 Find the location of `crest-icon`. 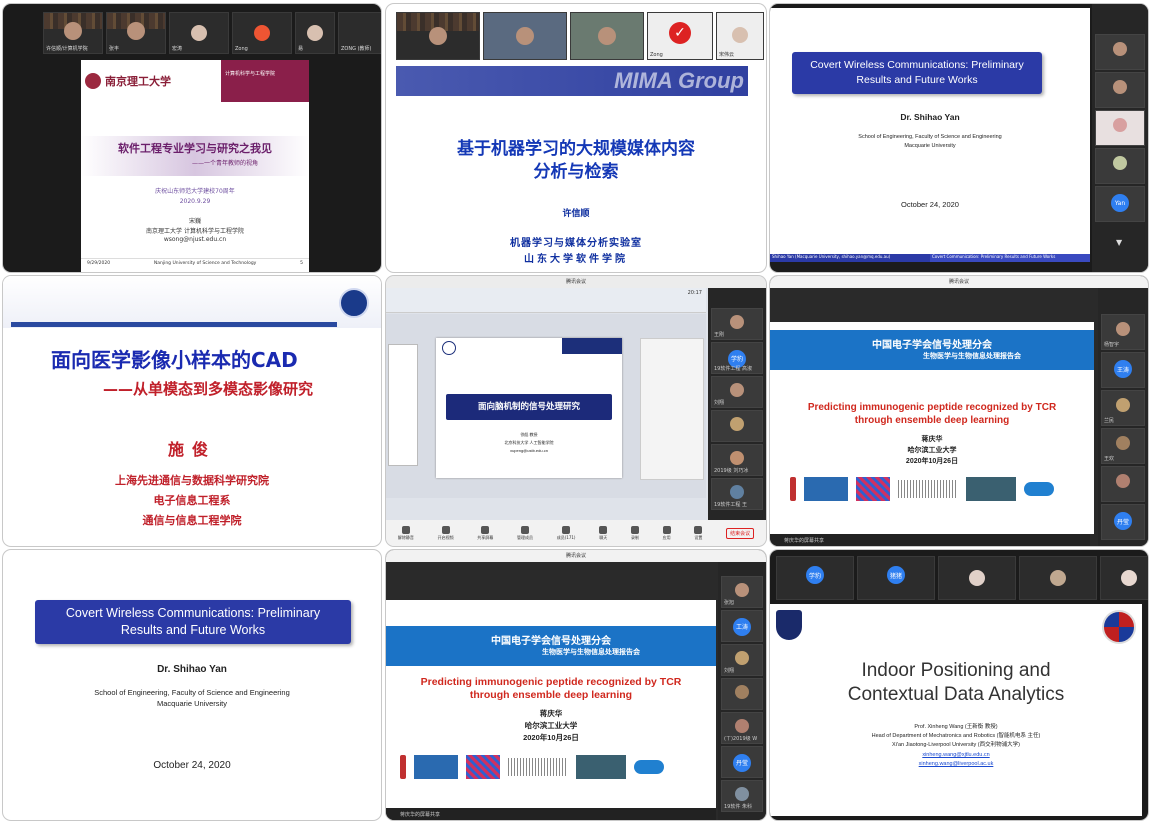

crest-icon is located at coordinates (93, 81).